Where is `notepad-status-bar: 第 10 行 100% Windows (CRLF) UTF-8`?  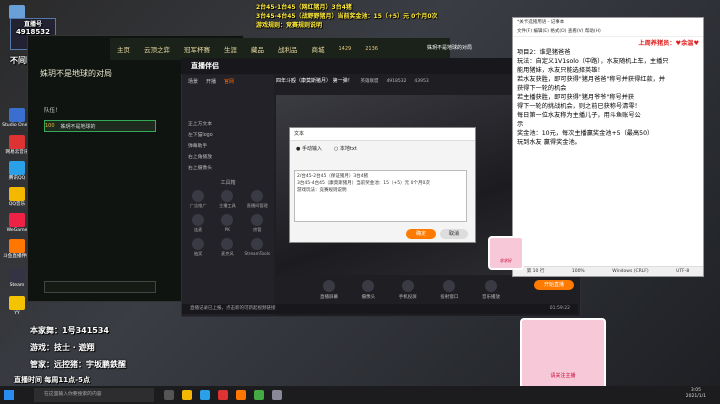
notepad-status-bar: 第 10 行 100% Windows (CRLF) UTF-8 is located at coordinates (608, 271).